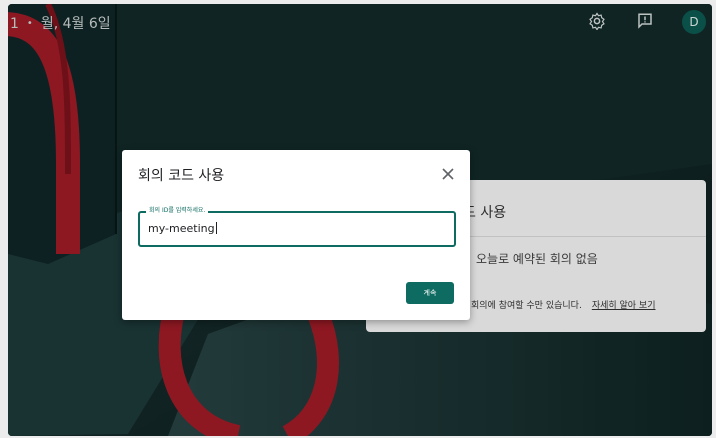 Image resolution: width=716 pixels, height=438 pixels. What do you see at coordinates (177, 211) in the screenshot?
I see `meeting-code-label: 회의 ID를 입력하세요.` at bounding box center [177, 211].